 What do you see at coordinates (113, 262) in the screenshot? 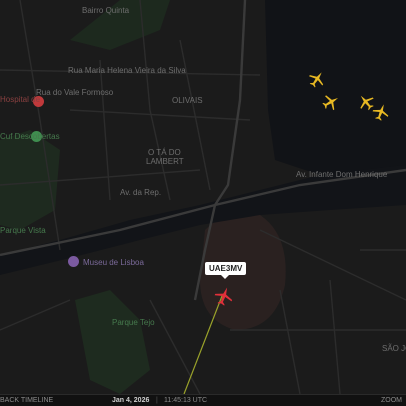
I see `poi-label-4: Museu de Lisboa` at bounding box center [113, 262].